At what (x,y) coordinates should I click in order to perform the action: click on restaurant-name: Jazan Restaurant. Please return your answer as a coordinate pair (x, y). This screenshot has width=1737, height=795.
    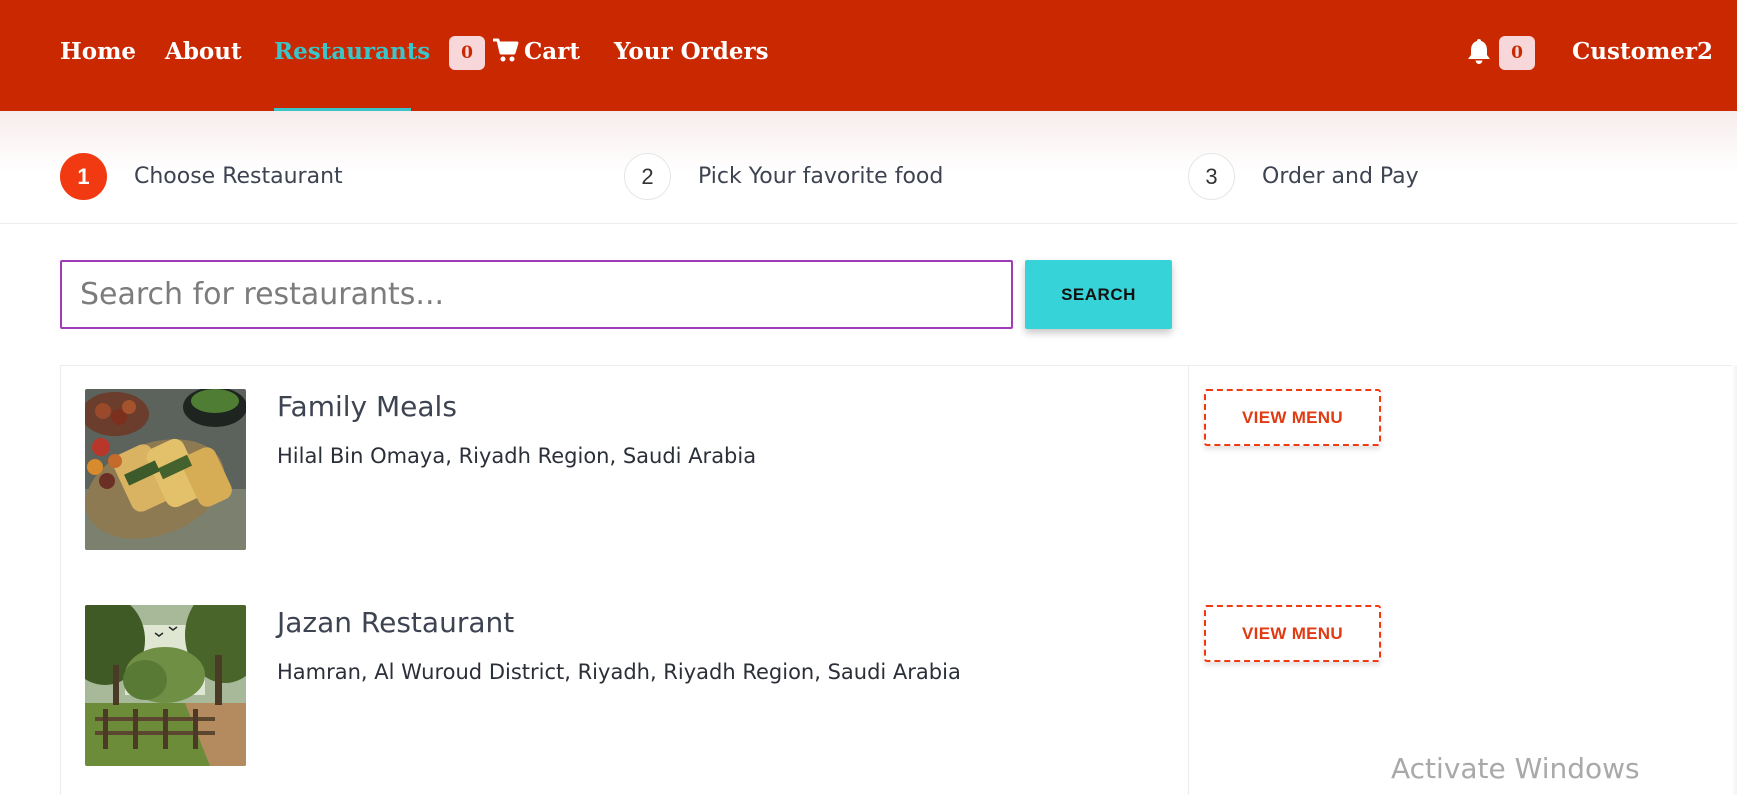
    Looking at the image, I should click on (395, 623).